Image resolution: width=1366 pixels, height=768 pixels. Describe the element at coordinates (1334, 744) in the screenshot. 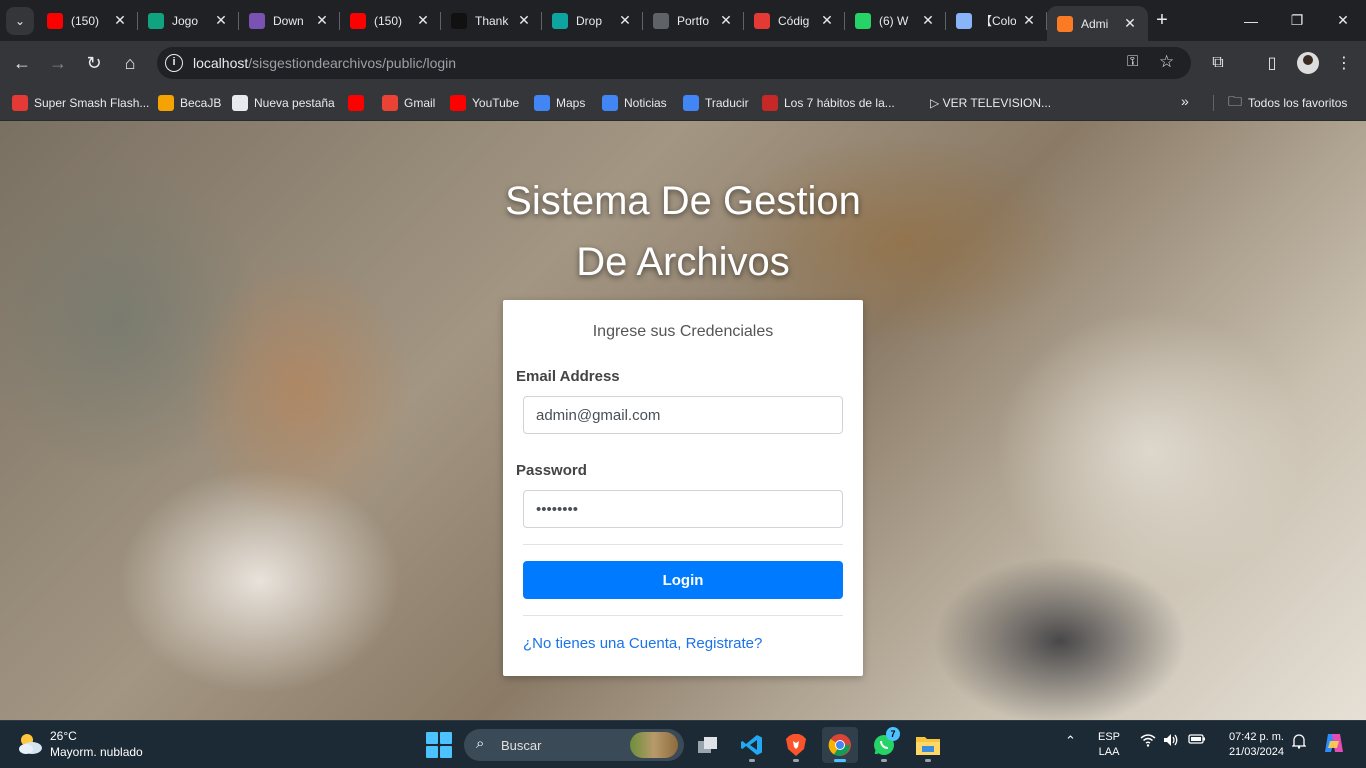

I see `copilot-icon` at that location.